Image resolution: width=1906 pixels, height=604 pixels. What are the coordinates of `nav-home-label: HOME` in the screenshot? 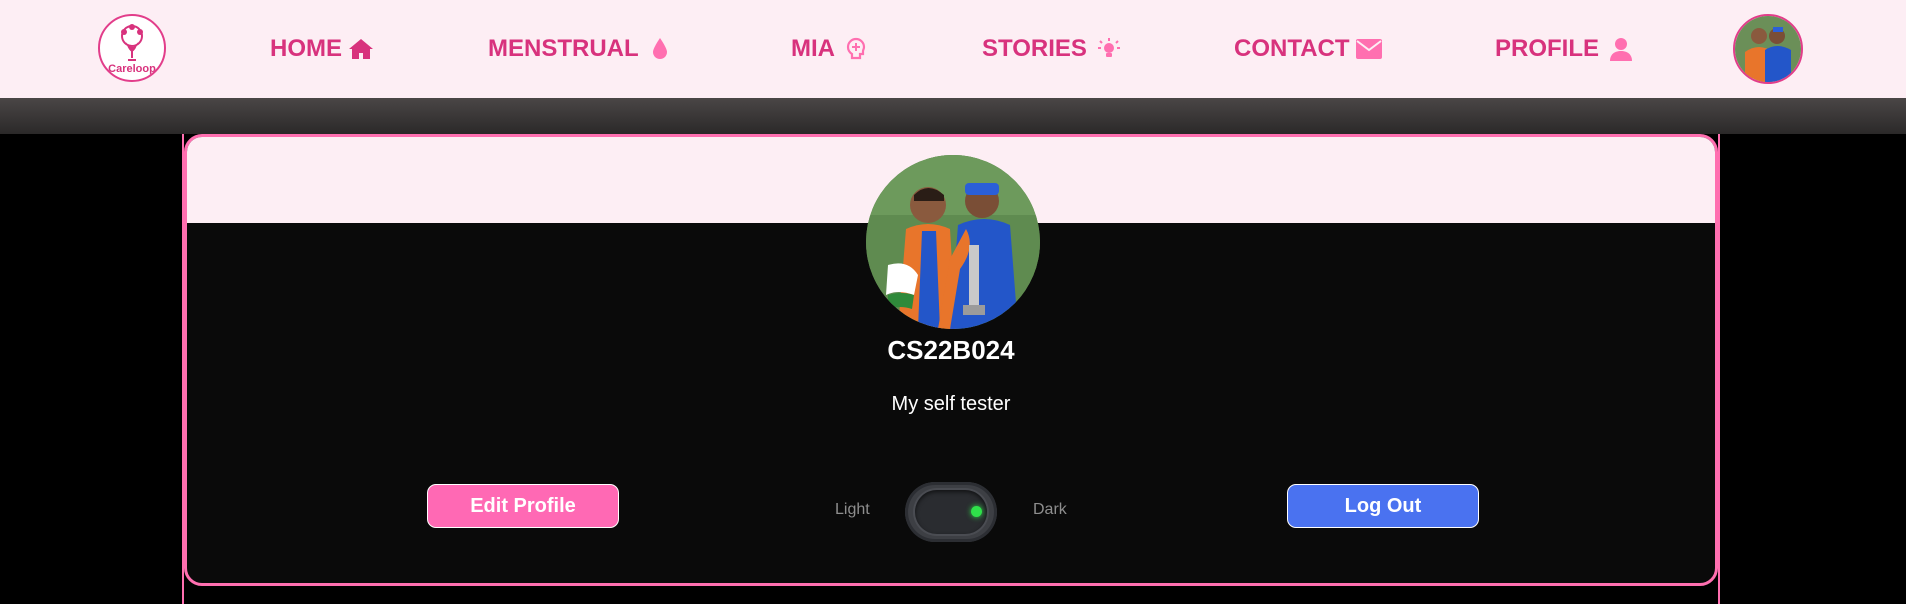 It's located at (306, 48).